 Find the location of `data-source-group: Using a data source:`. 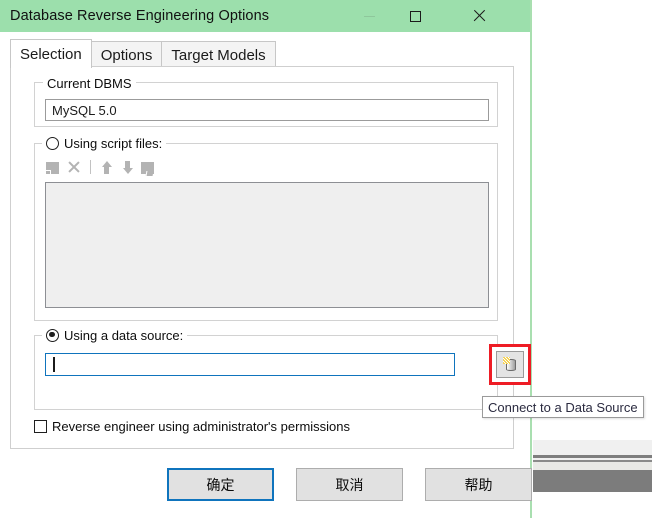

data-source-group: Using a data source: is located at coordinates (282, 368).